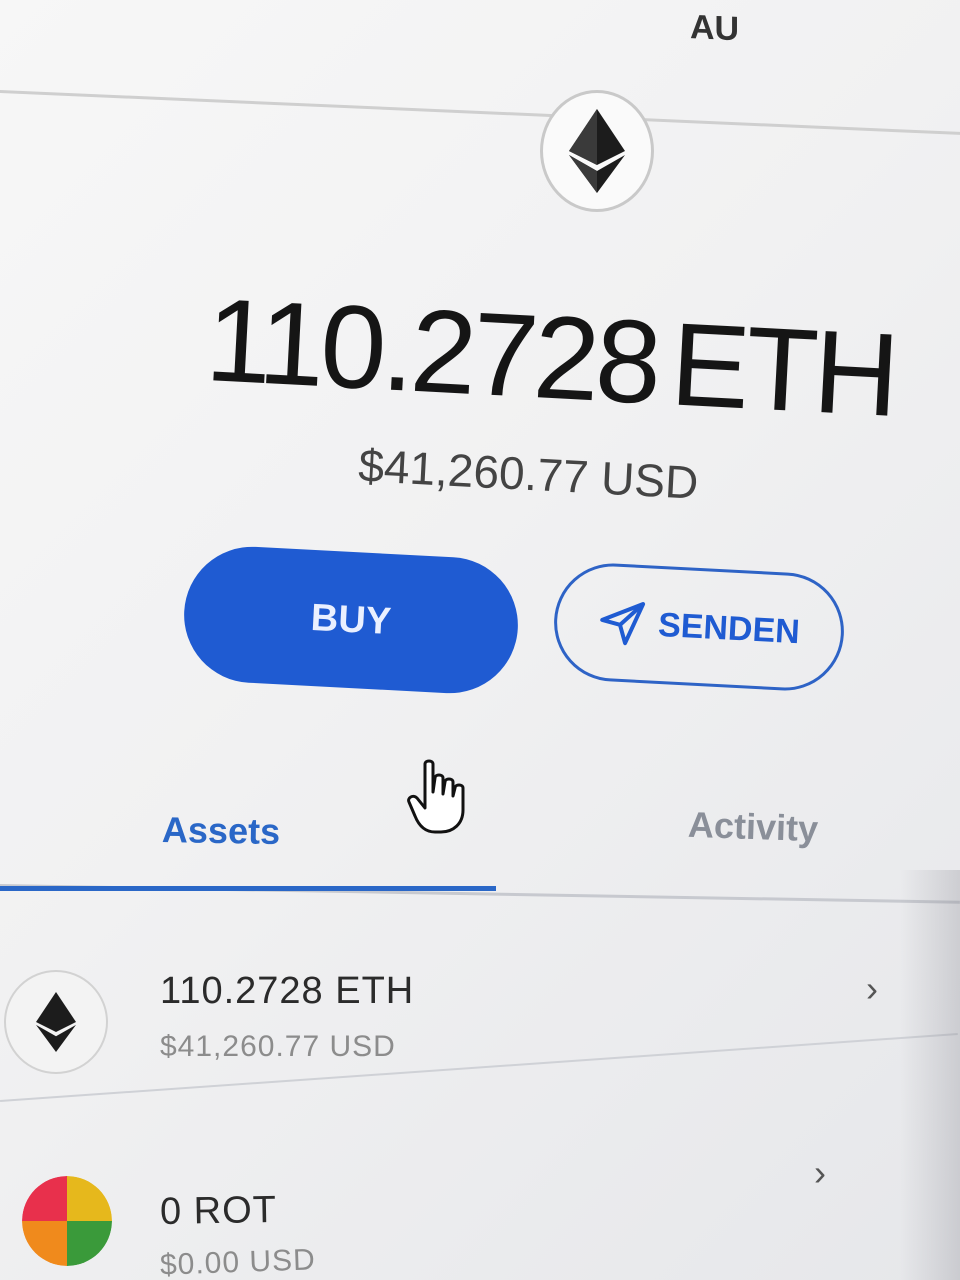 This screenshot has height=1280, width=960. I want to click on asset-fiat-value: $0.00 USD, so click(238, 1261).